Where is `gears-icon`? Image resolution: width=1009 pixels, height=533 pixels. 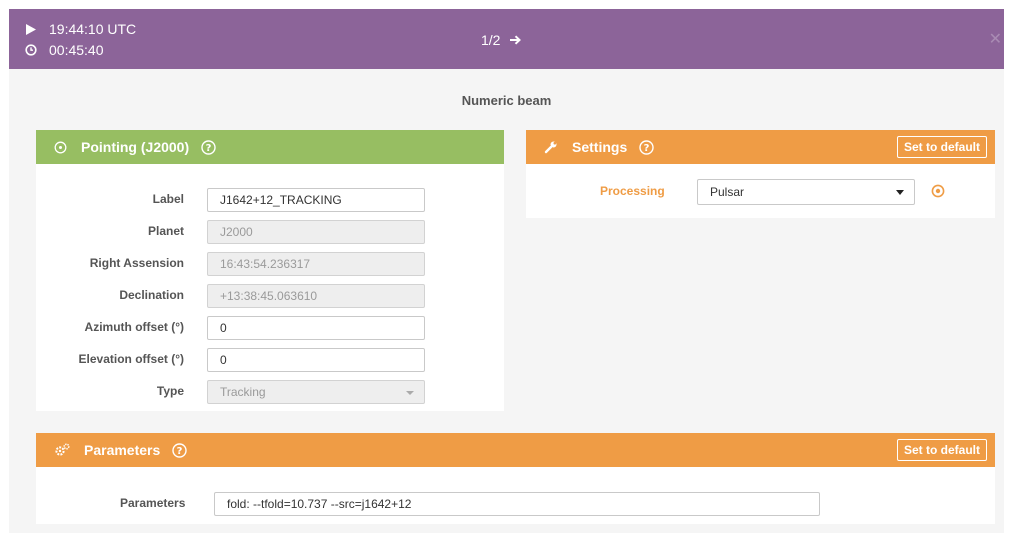 gears-icon is located at coordinates (62, 450).